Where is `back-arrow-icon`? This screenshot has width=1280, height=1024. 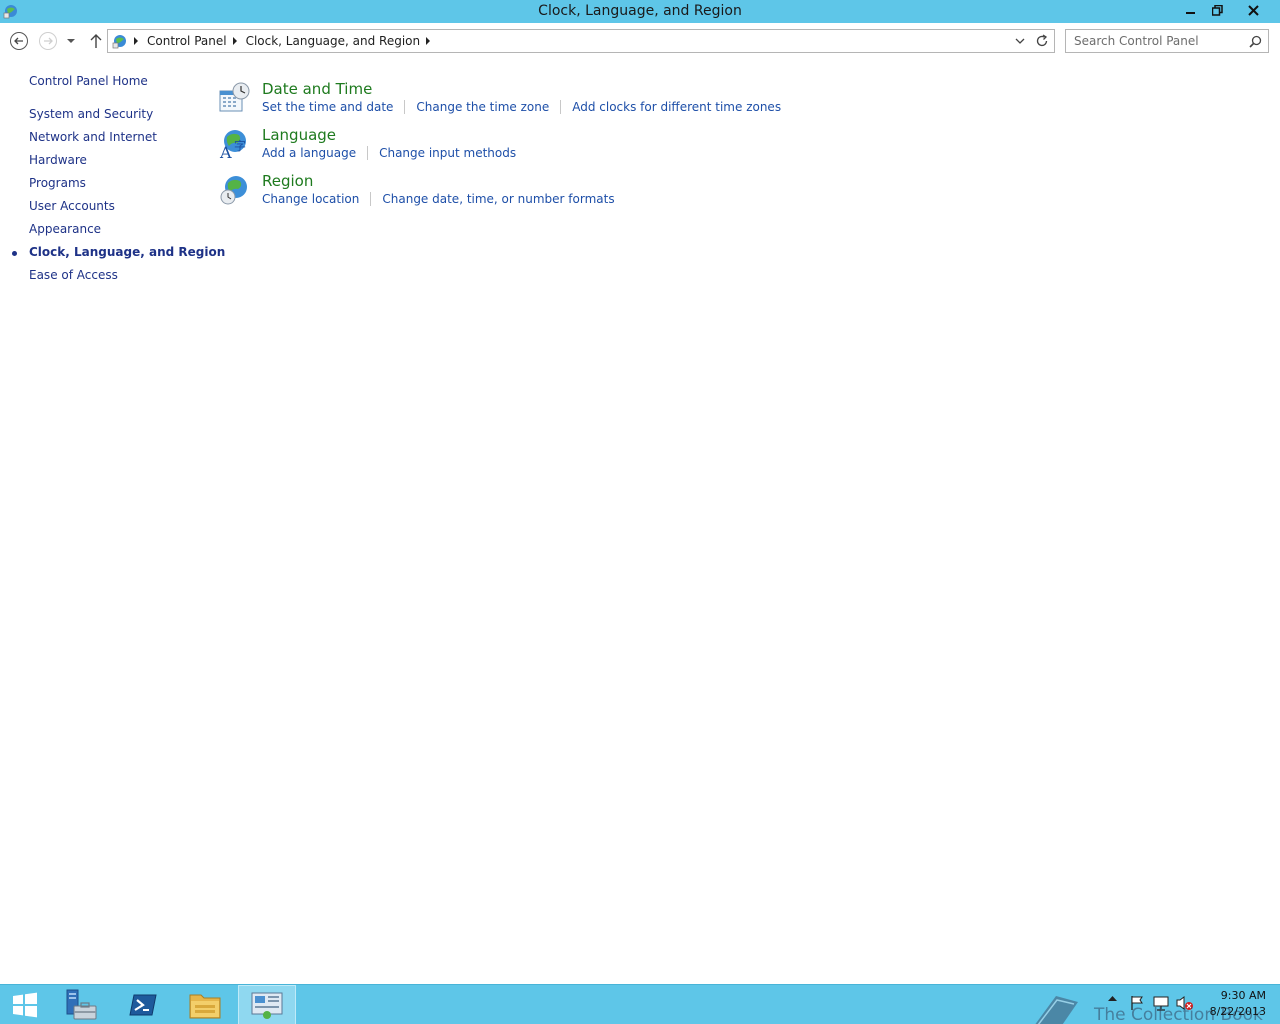 back-arrow-icon is located at coordinates (19, 41).